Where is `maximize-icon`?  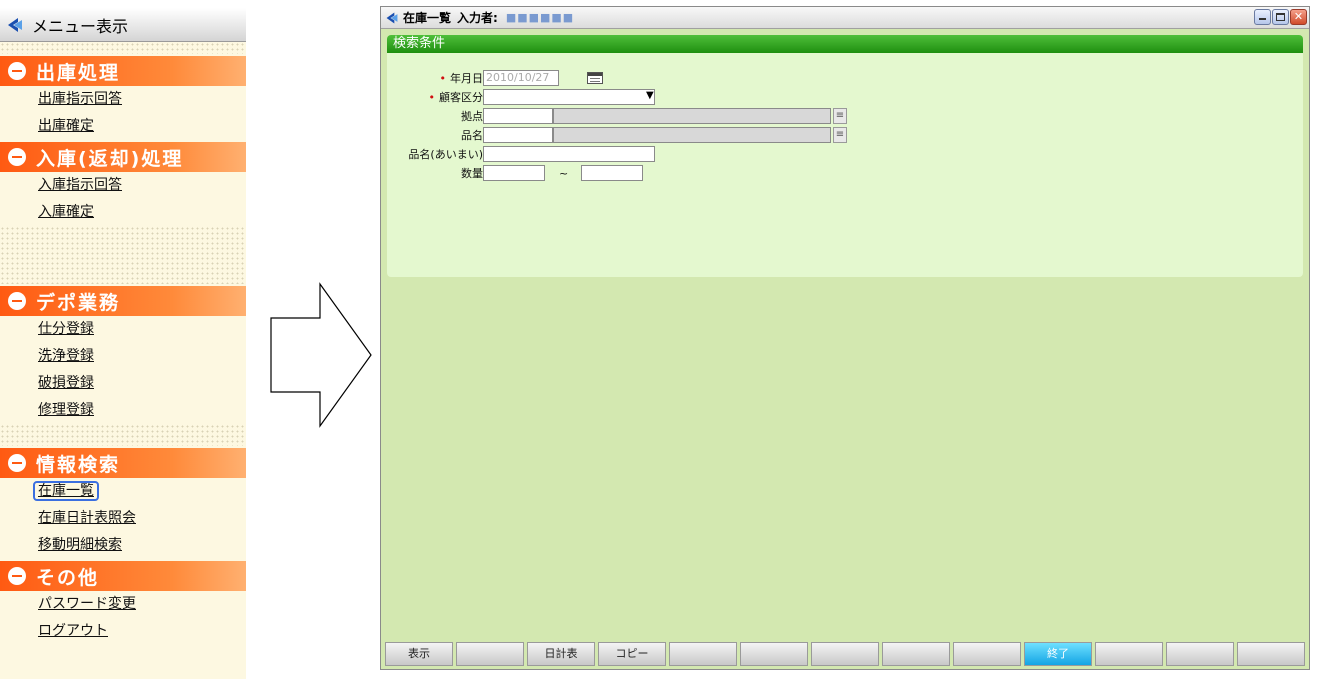 maximize-icon is located at coordinates (1280, 17).